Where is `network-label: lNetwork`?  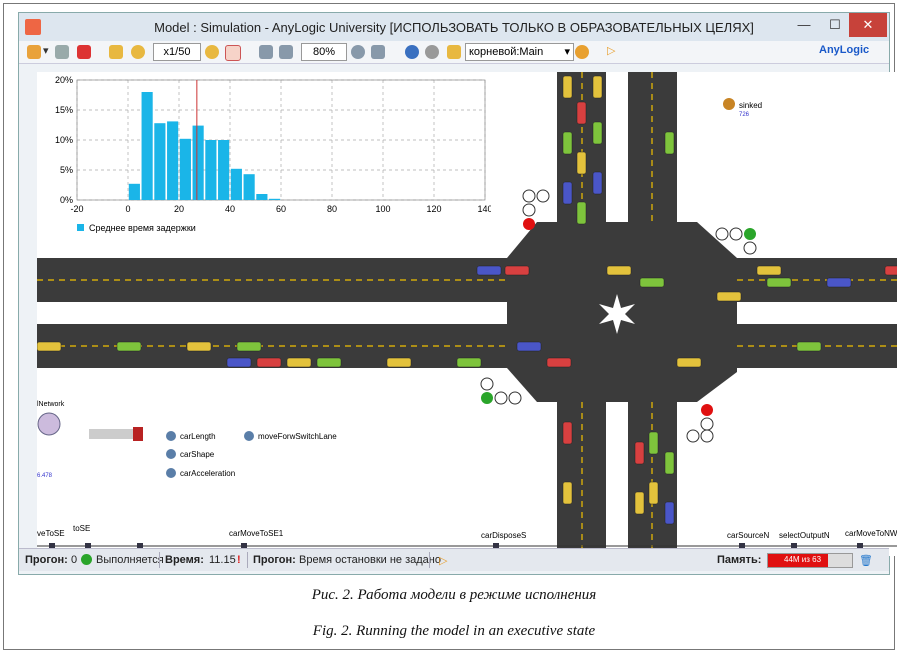 network-label: lNetwork is located at coordinates (51, 404).